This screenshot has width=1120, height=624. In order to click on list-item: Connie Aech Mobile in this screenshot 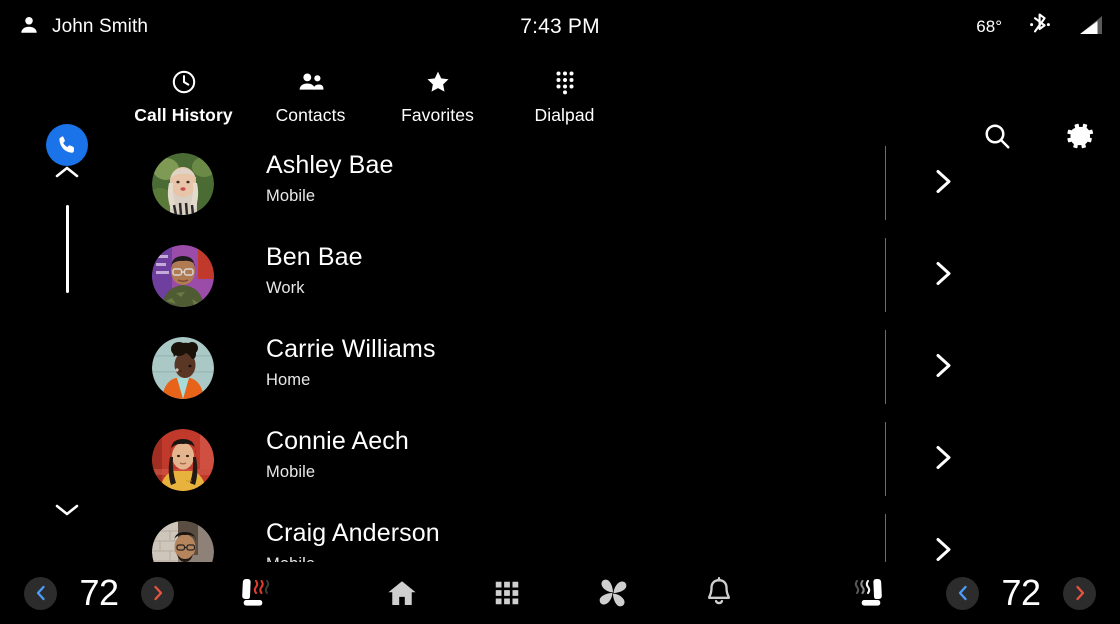, I will do `click(560, 460)`.